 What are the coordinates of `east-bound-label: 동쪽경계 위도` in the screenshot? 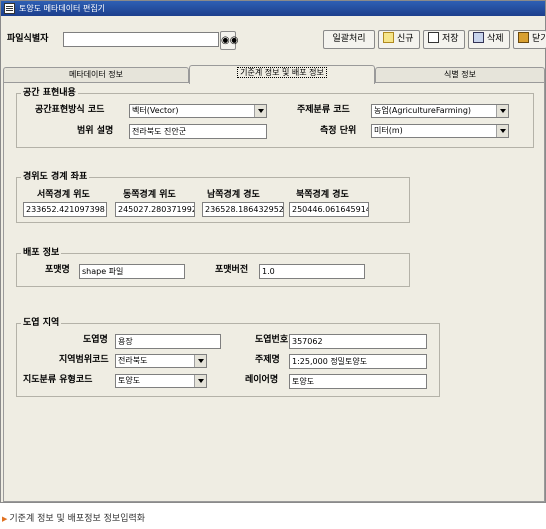 It's located at (149, 195).